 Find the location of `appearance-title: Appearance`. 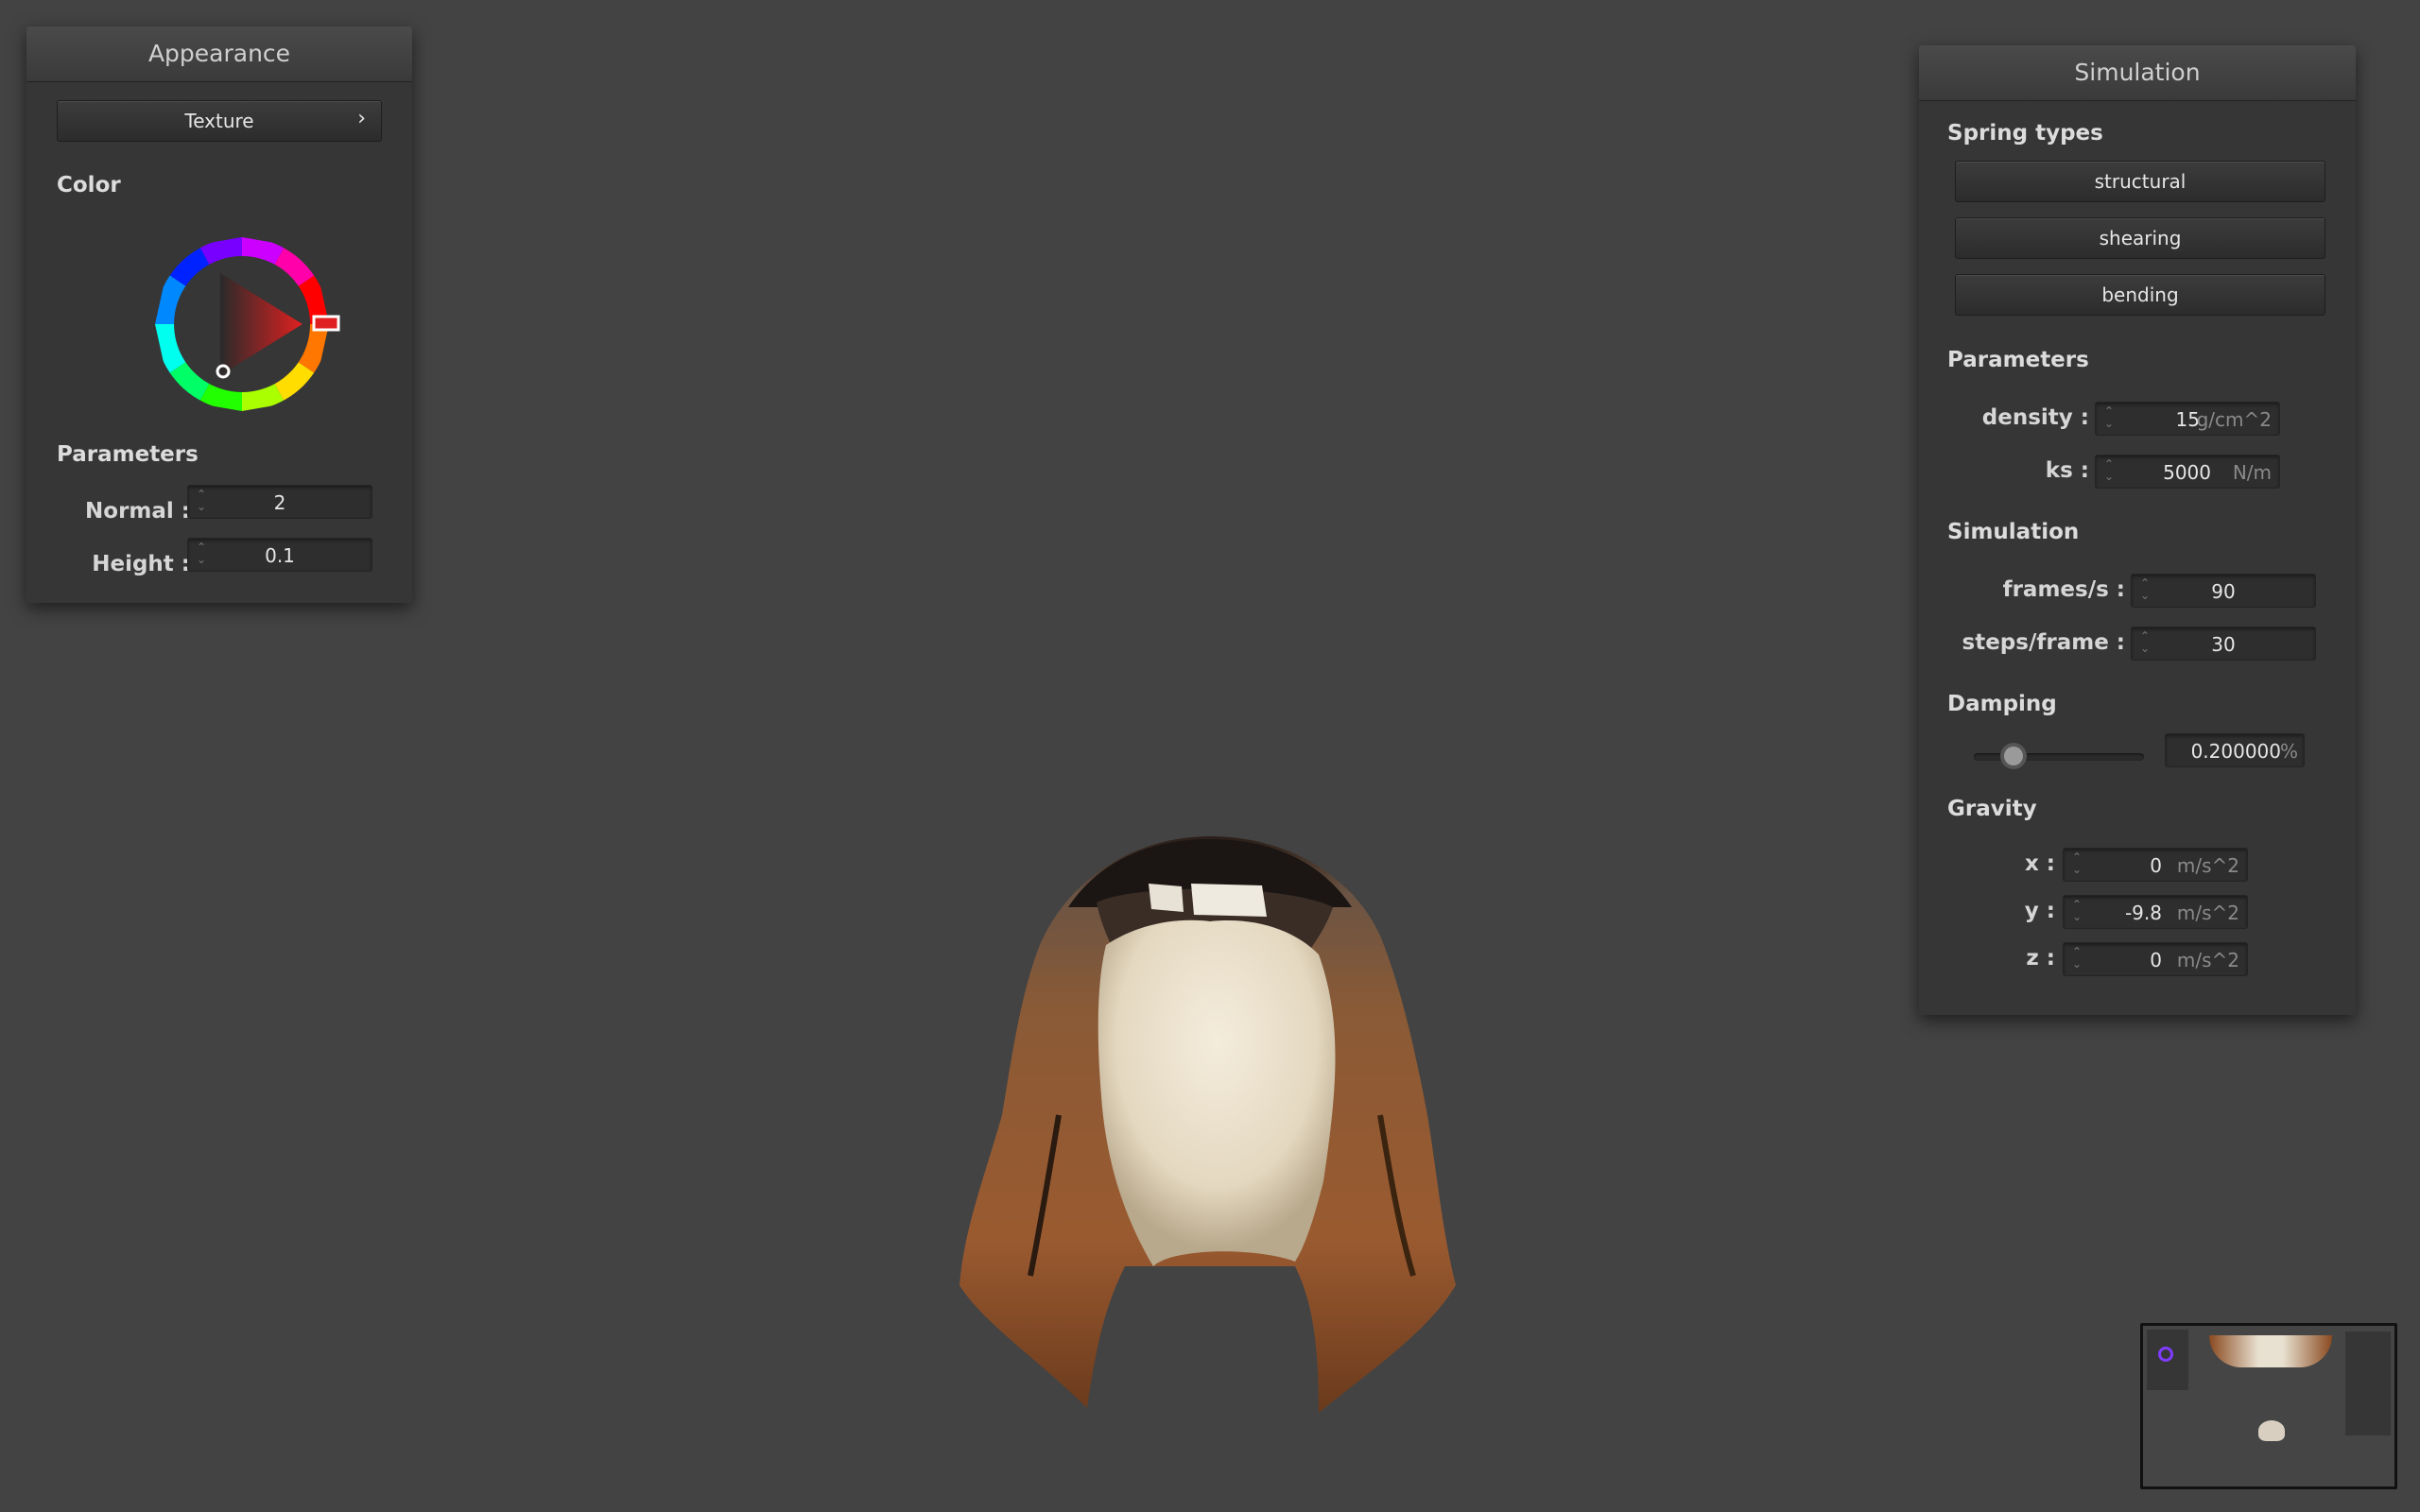

appearance-title: Appearance is located at coordinates (219, 54).